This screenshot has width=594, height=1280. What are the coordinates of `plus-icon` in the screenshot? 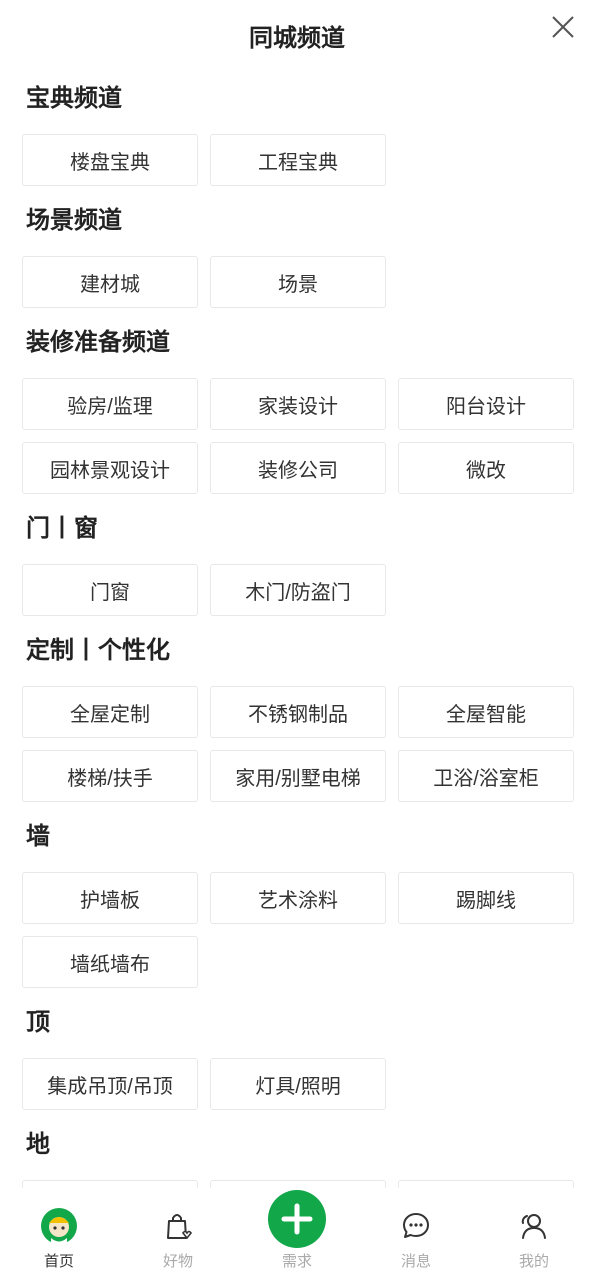 It's located at (297, 1219).